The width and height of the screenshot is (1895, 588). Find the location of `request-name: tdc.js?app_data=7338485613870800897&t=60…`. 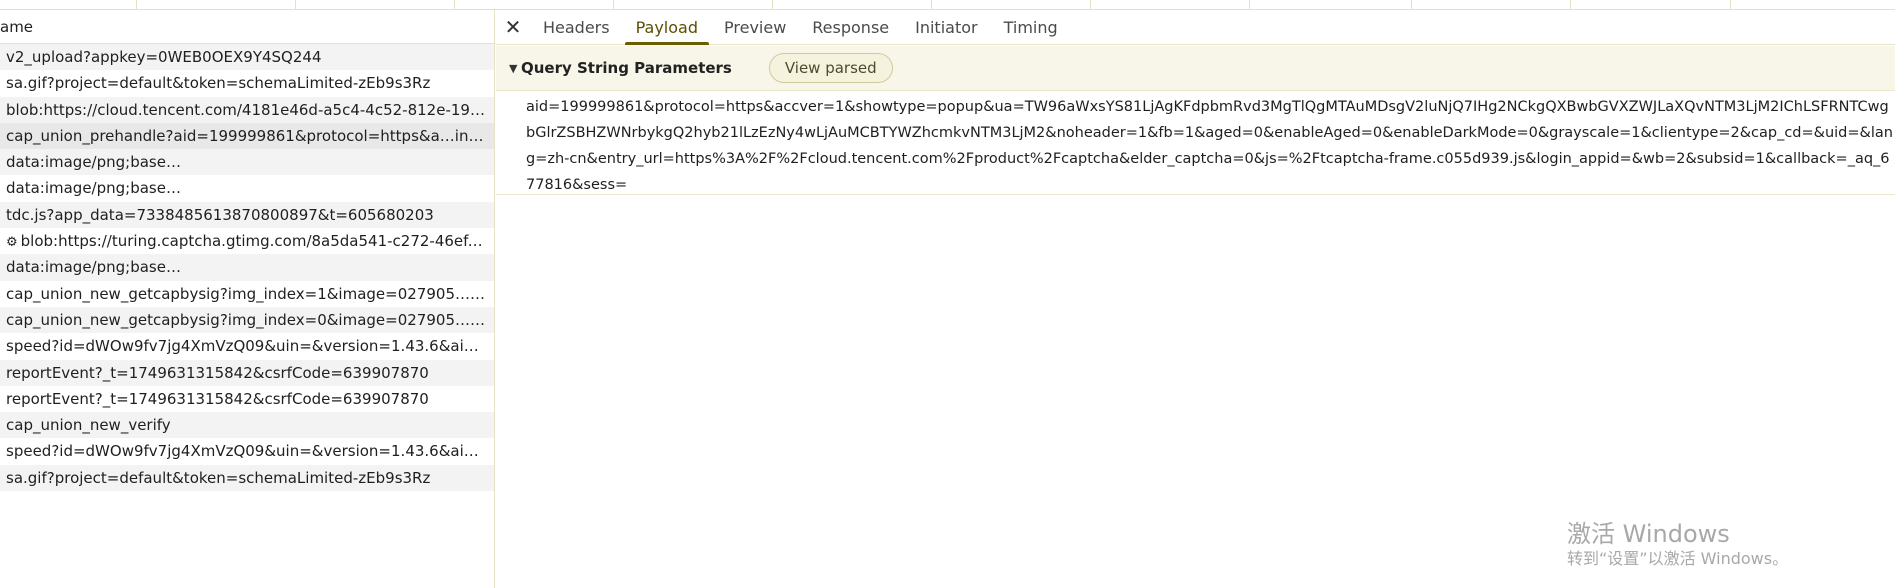

request-name: tdc.js?app_data=7338485613870800897&t=60… is located at coordinates (220, 214).